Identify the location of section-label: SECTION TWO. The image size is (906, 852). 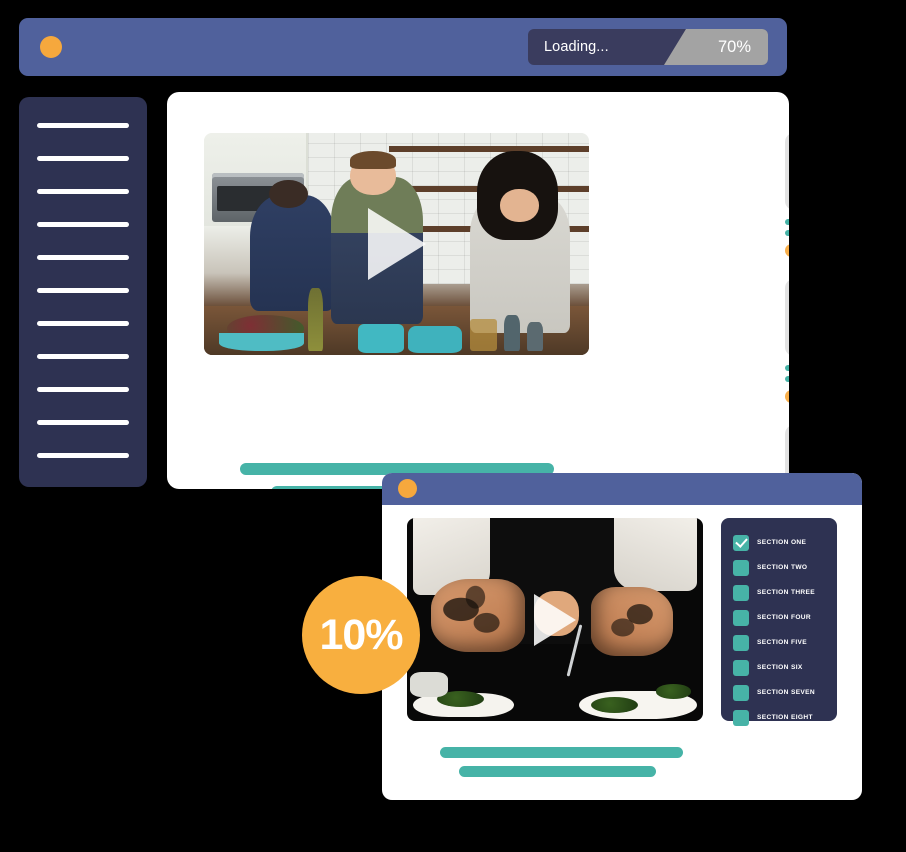
(782, 567).